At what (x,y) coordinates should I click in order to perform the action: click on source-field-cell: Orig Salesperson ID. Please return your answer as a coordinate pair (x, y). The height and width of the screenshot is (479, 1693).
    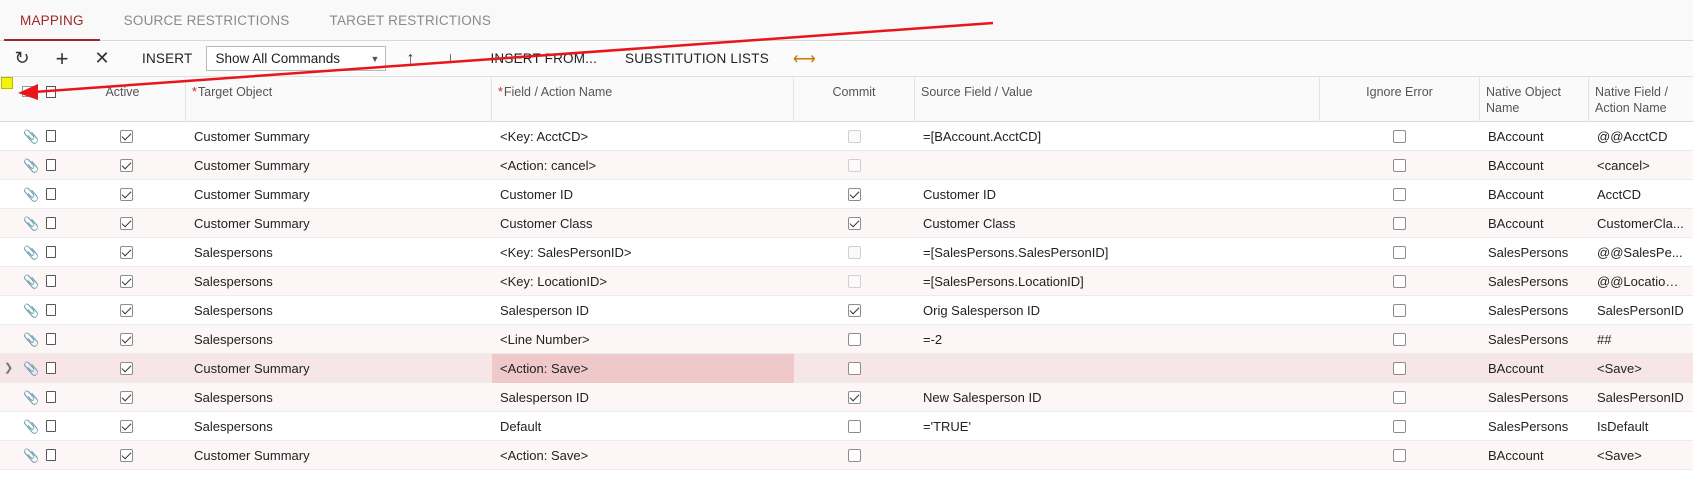
    Looking at the image, I should click on (1117, 310).